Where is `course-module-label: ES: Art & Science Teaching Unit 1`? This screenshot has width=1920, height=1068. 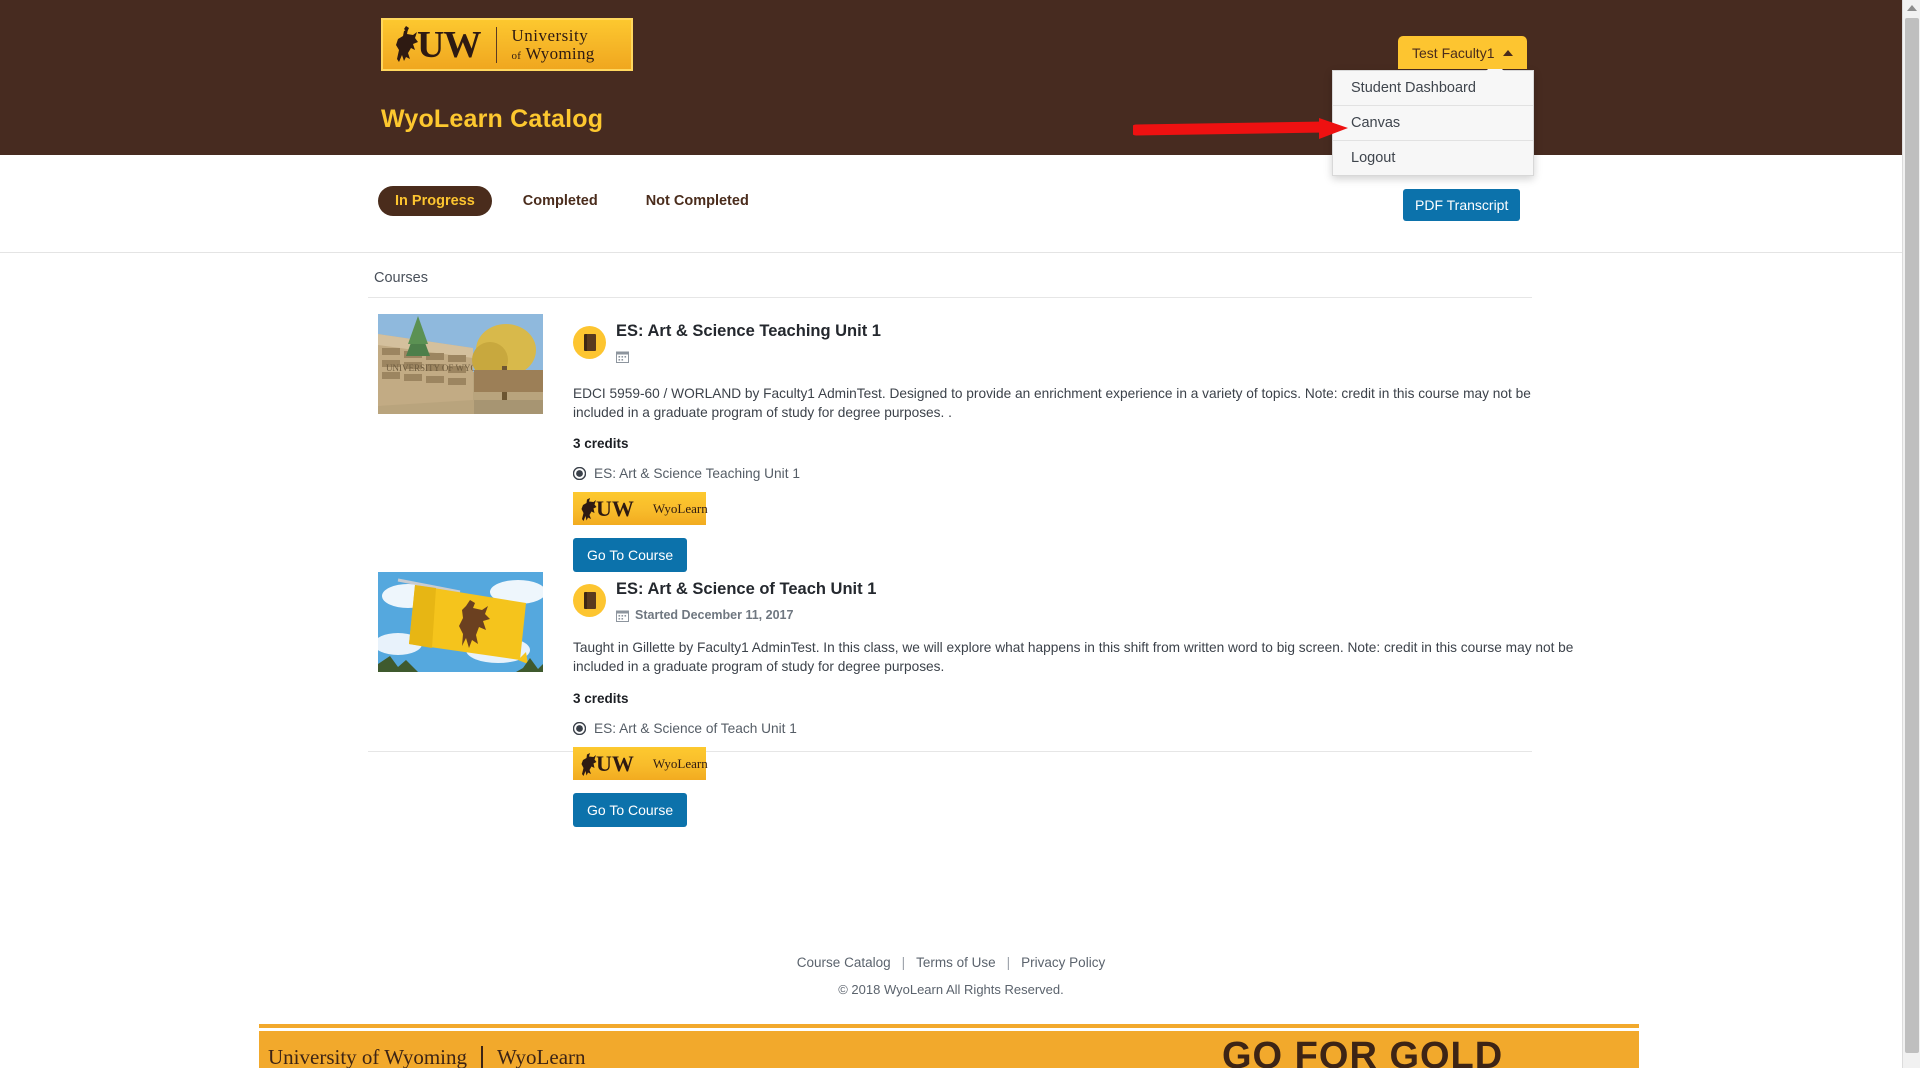 course-module-label: ES: Art & Science Teaching Unit 1 is located at coordinates (697, 473).